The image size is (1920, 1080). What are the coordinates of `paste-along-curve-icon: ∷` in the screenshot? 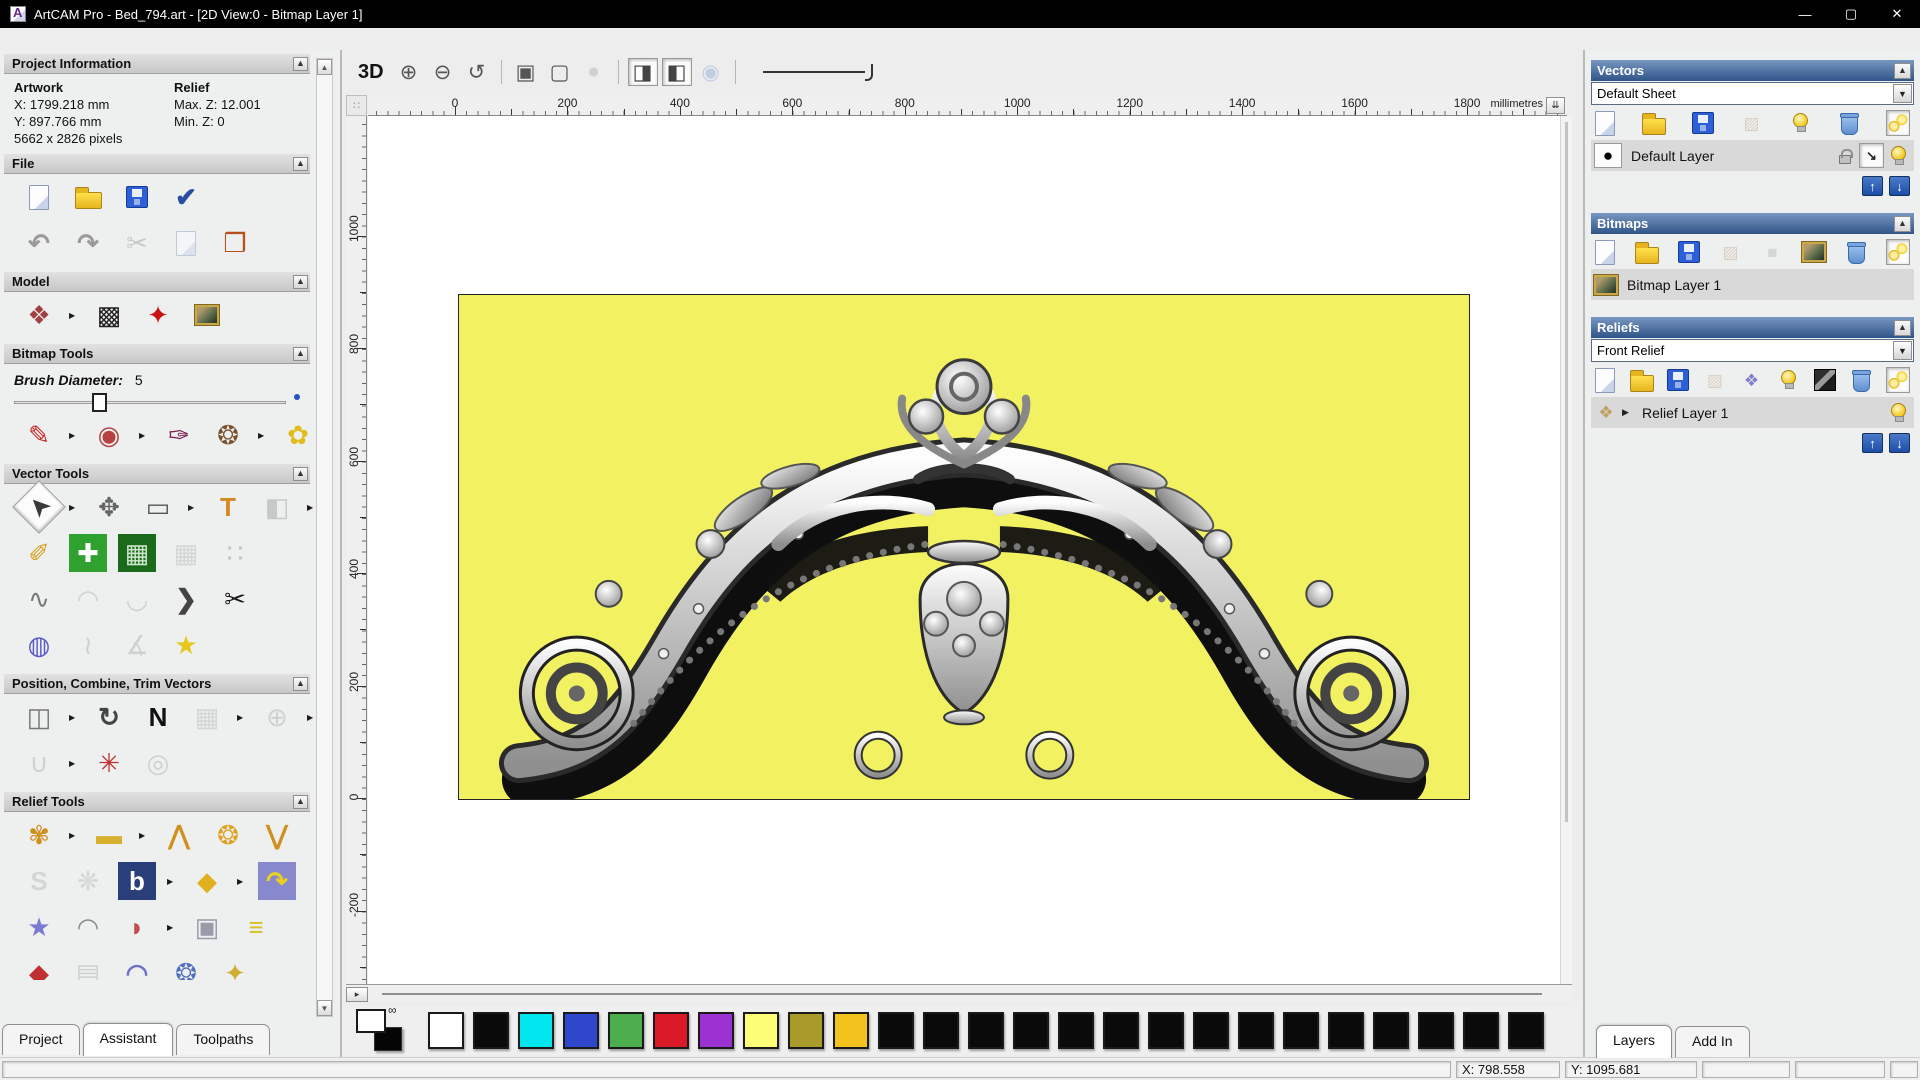 It's located at (235, 553).